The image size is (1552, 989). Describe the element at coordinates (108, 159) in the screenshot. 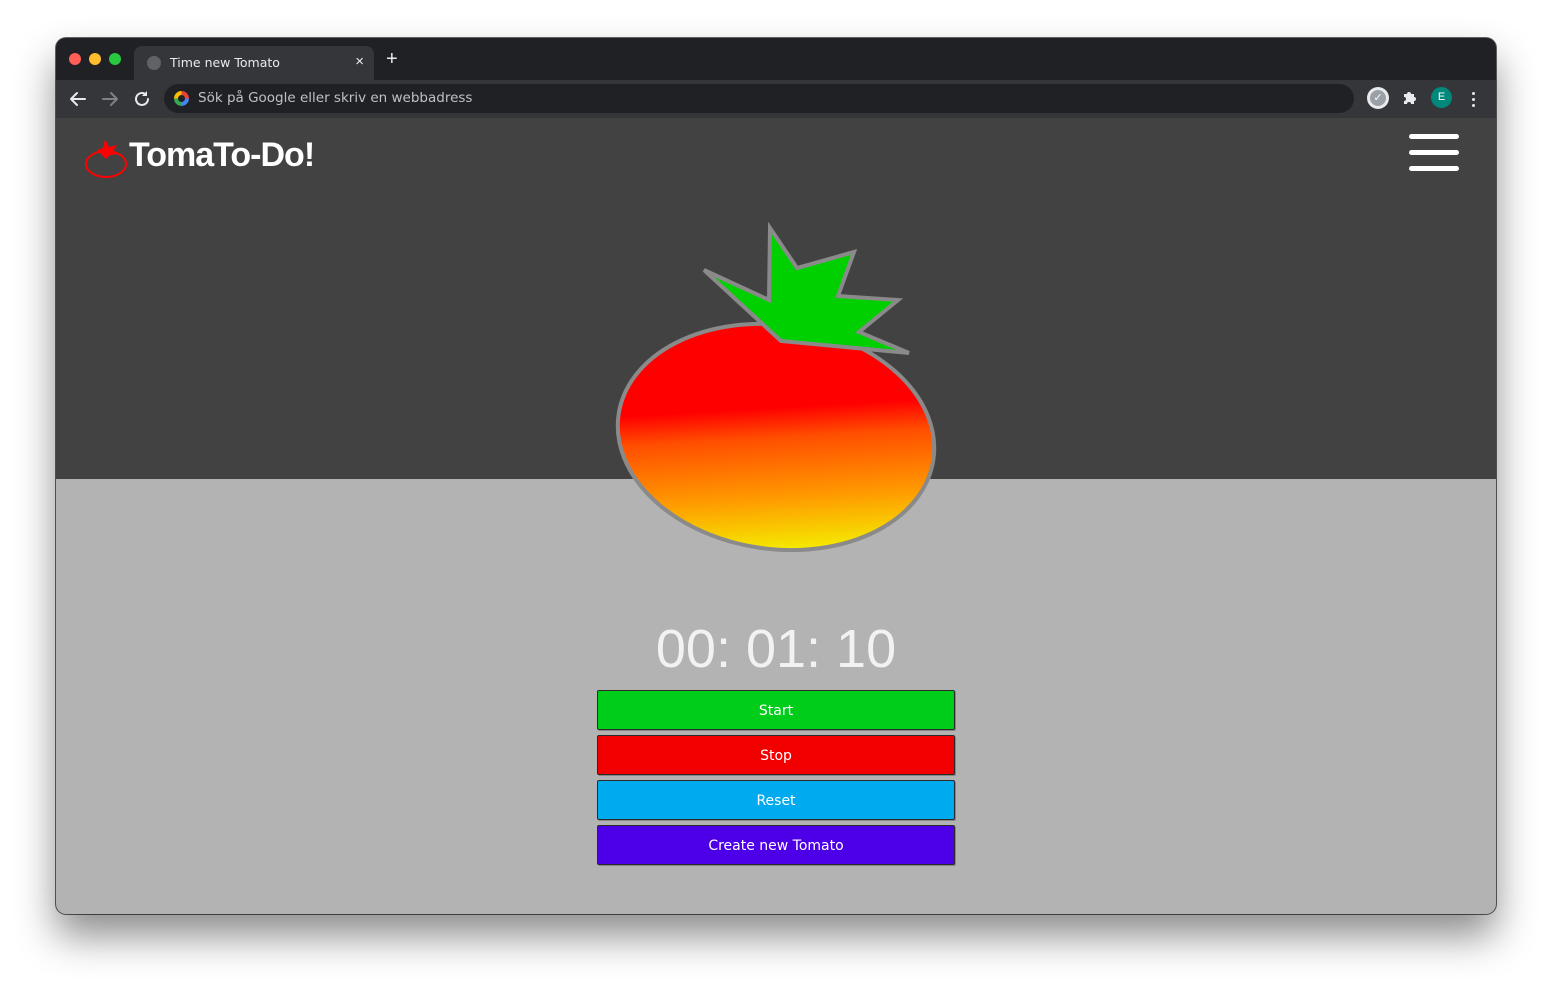

I see `tomato-logo-icon` at that location.